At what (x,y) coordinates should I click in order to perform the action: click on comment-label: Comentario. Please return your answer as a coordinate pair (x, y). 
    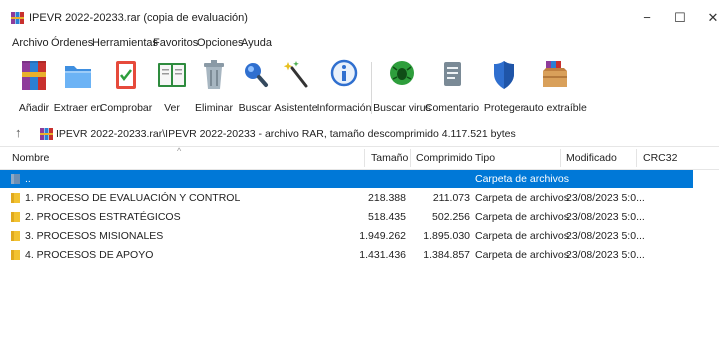
    Looking at the image, I should click on (452, 108).